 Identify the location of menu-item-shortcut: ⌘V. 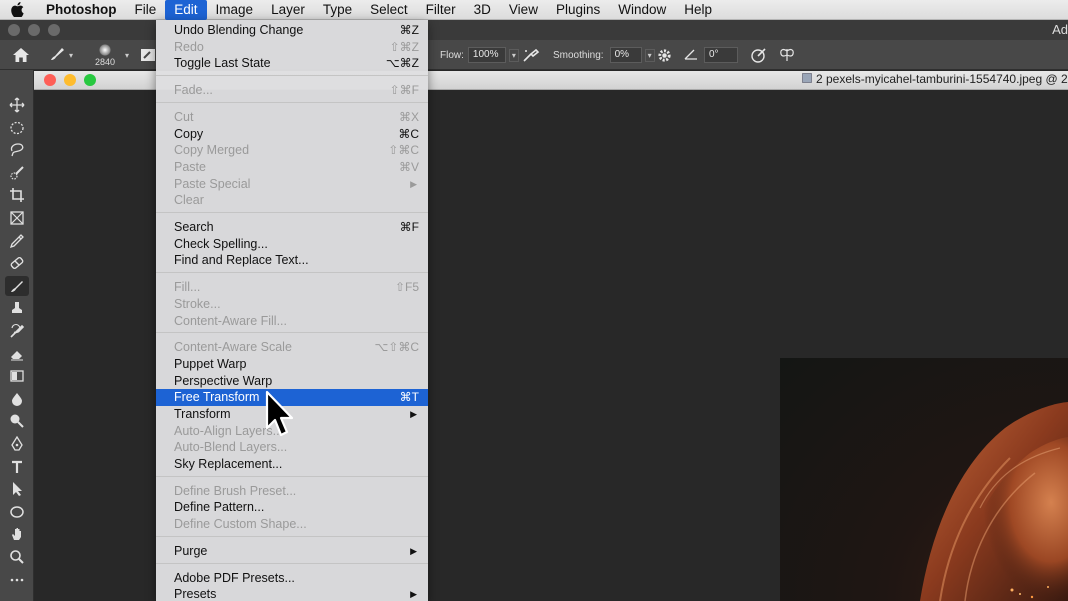
(408, 166).